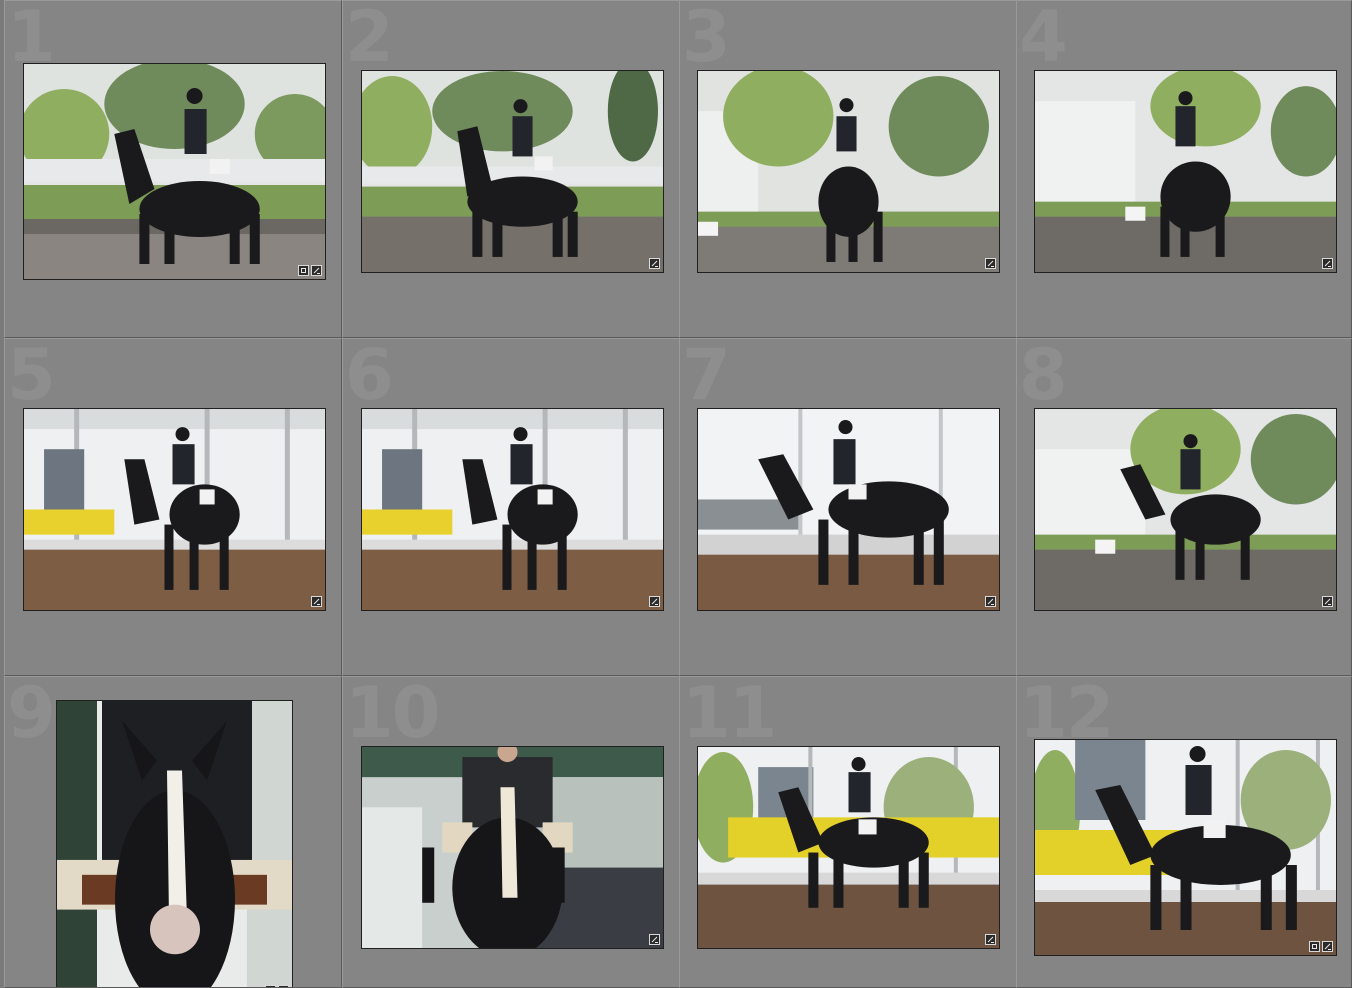 The width and height of the screenshot is (1352, 988). What do you see at coordinates (729, 715) in the screenshot?
I see `cell-index-number: 11` at bounding box center [729, 715].